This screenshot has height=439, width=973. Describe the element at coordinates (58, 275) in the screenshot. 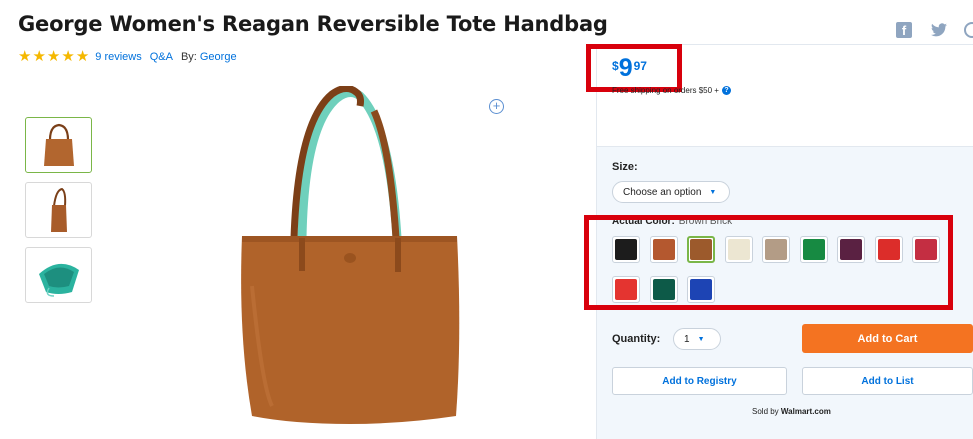

I see `thumbnail-inside` at that location.